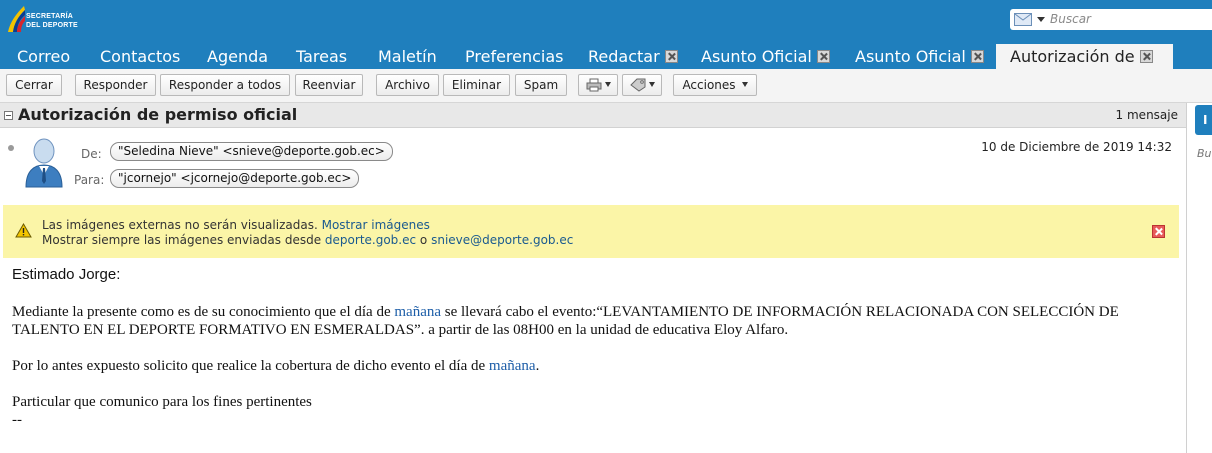  I want to click on always-show-sender-link: snieve@deporte.gob.ec, so click(502, 240).